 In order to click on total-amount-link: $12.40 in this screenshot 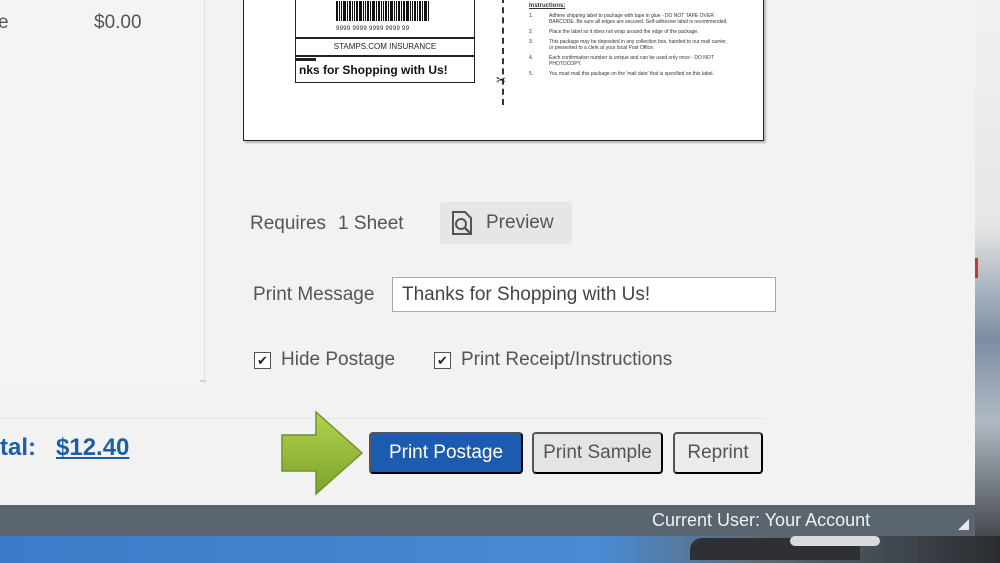, I will do `click(92, 447)`.